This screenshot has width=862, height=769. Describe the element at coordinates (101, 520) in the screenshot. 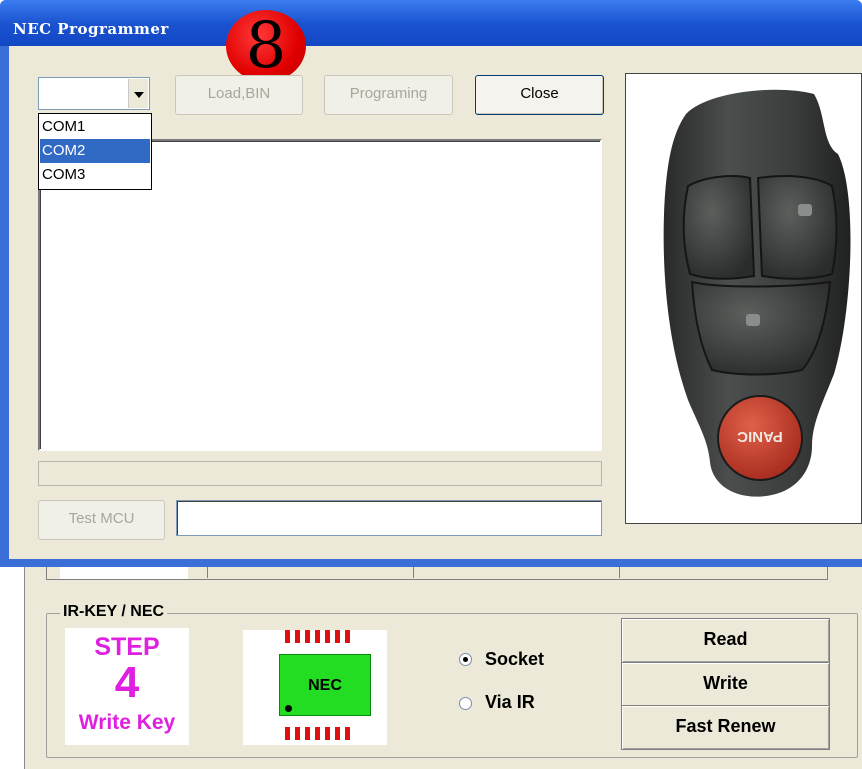

I see `test-mcu-button: Test MCU` at that location.